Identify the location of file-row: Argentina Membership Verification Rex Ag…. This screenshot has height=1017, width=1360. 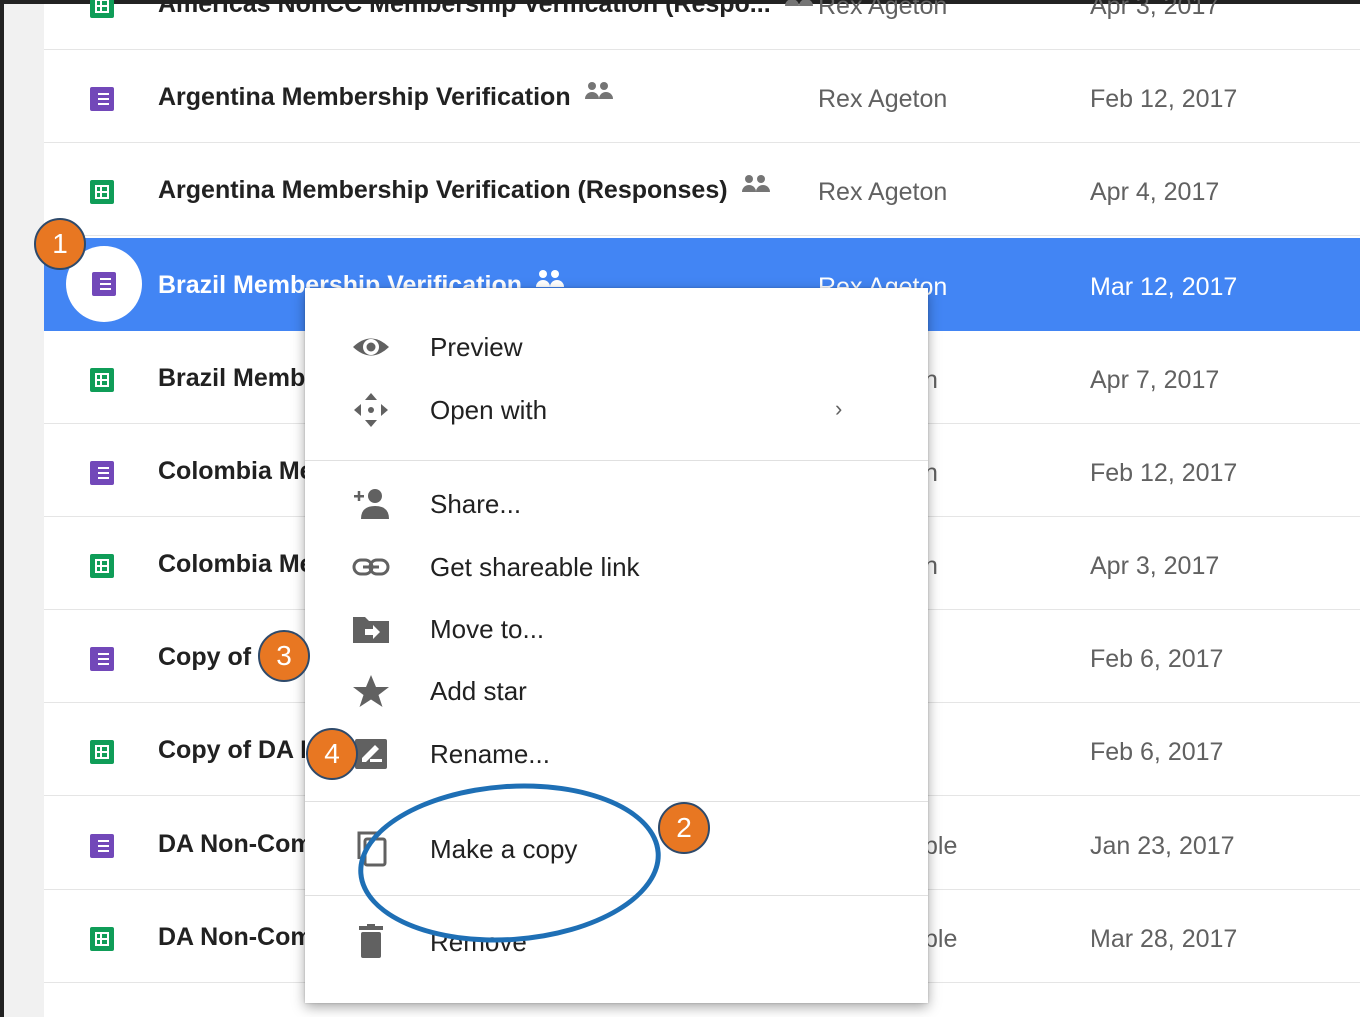
(702, 96).